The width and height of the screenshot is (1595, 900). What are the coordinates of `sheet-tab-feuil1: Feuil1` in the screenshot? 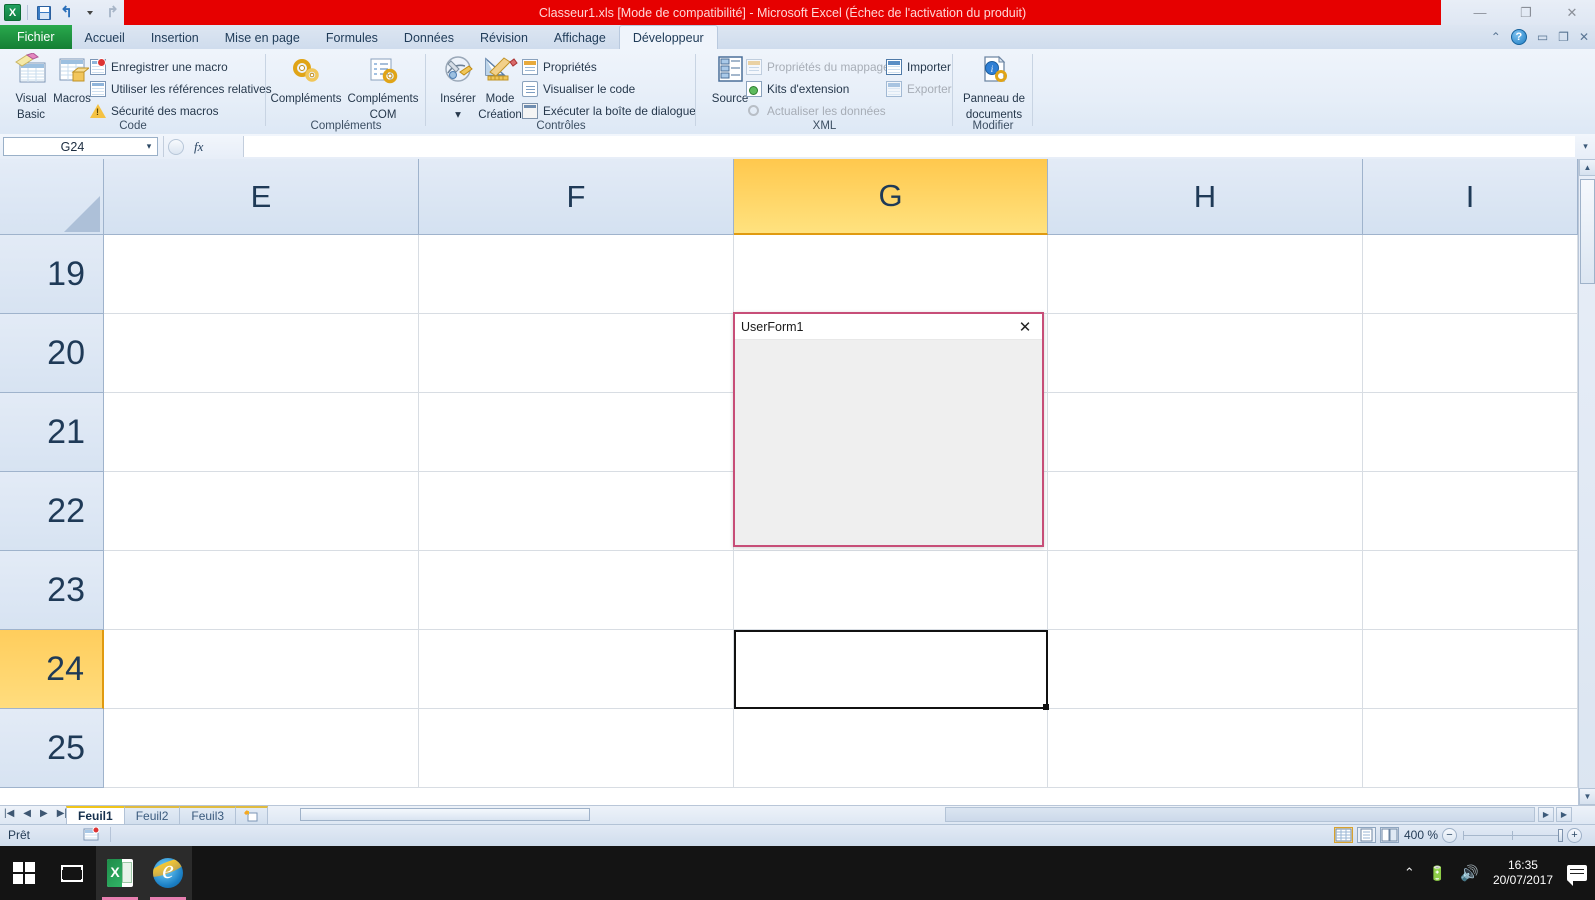 It's located at (95, 815).